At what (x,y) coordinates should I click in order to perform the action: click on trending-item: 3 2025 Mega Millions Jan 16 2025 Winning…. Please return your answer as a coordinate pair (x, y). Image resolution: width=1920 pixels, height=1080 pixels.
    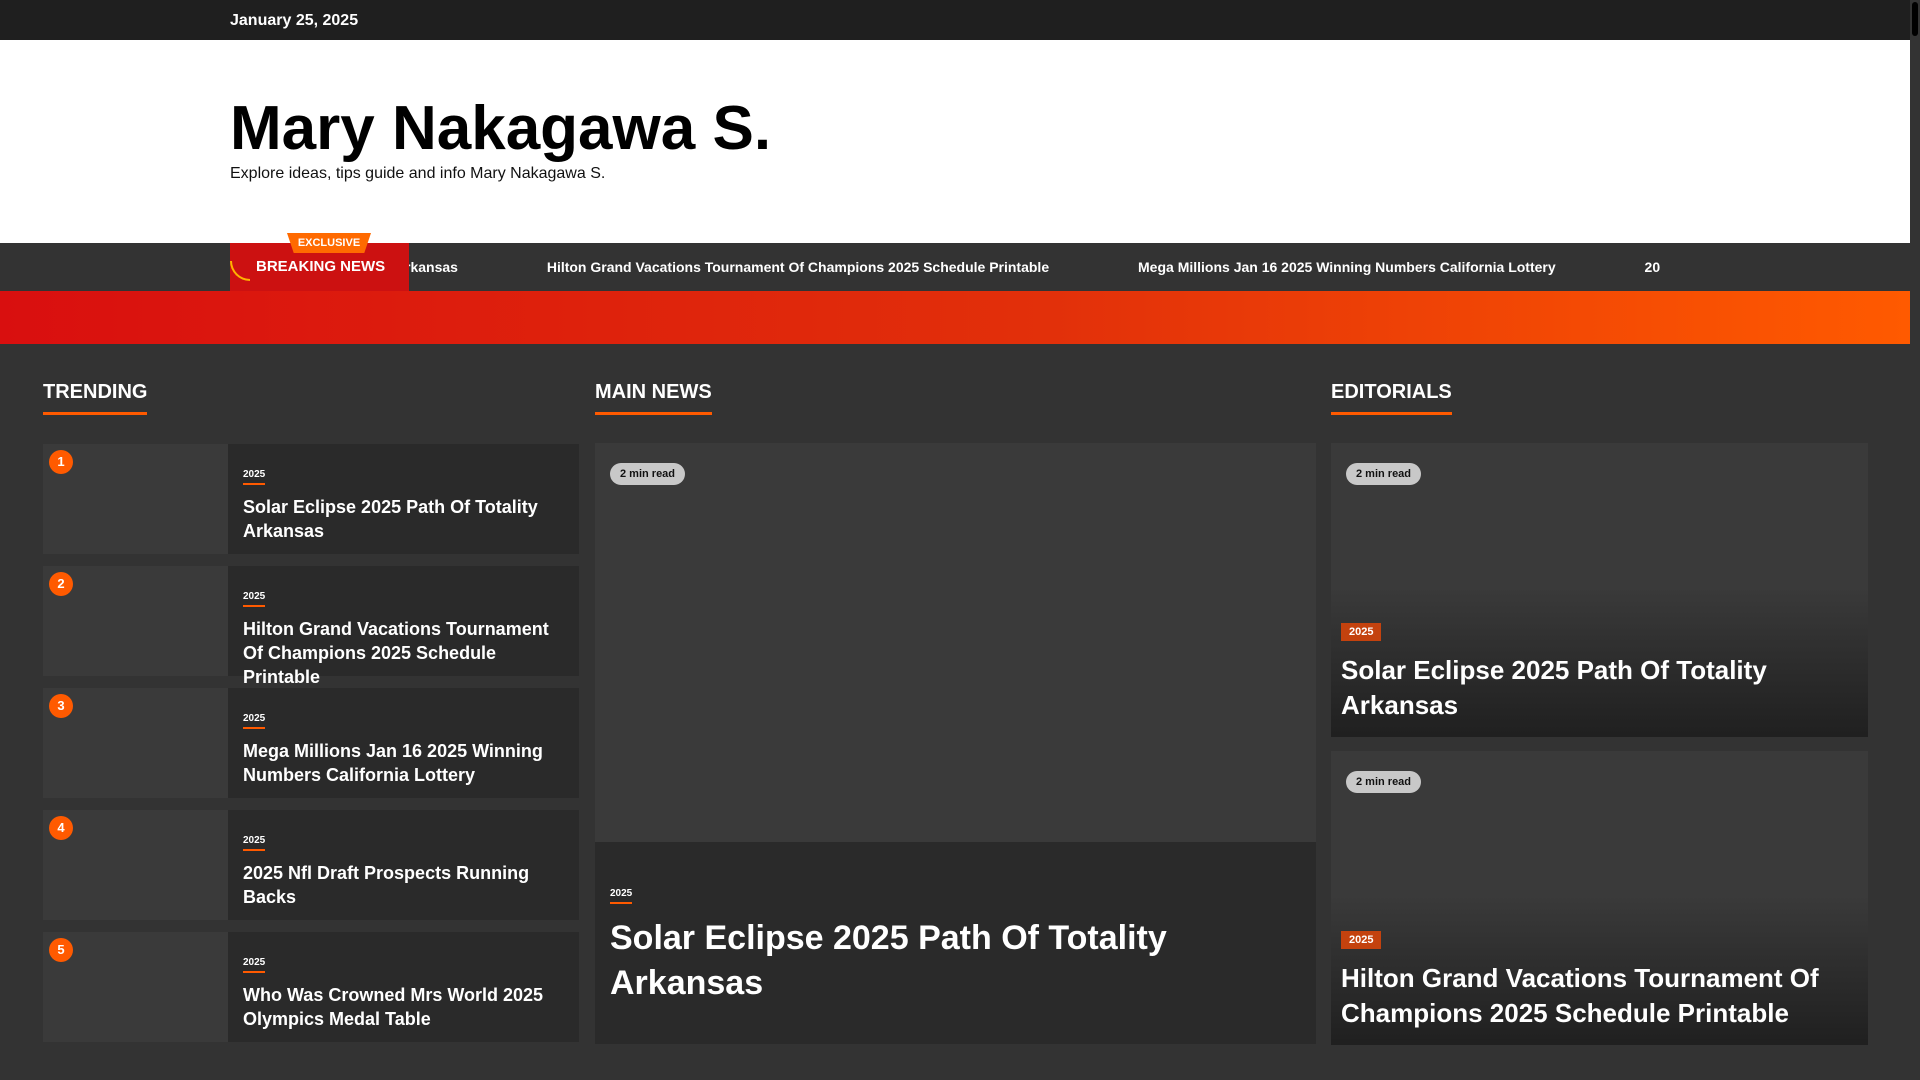
    Looking at the image, I should click on (311, 743).